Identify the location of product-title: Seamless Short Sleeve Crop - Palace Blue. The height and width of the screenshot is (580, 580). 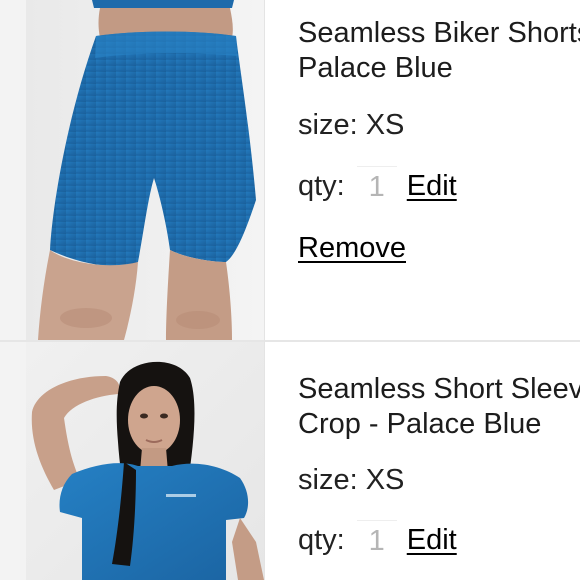
(439, 407).